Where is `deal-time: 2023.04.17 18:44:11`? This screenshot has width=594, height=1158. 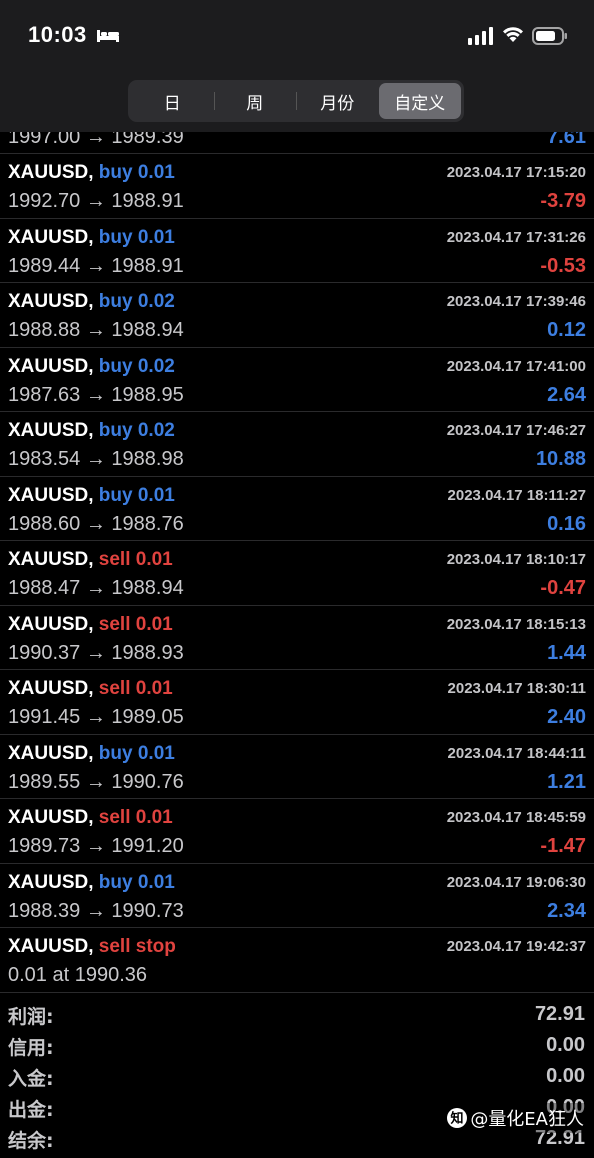 deal-time: 2023.04.17 18:44:11 is located at coordinates (516, 753).